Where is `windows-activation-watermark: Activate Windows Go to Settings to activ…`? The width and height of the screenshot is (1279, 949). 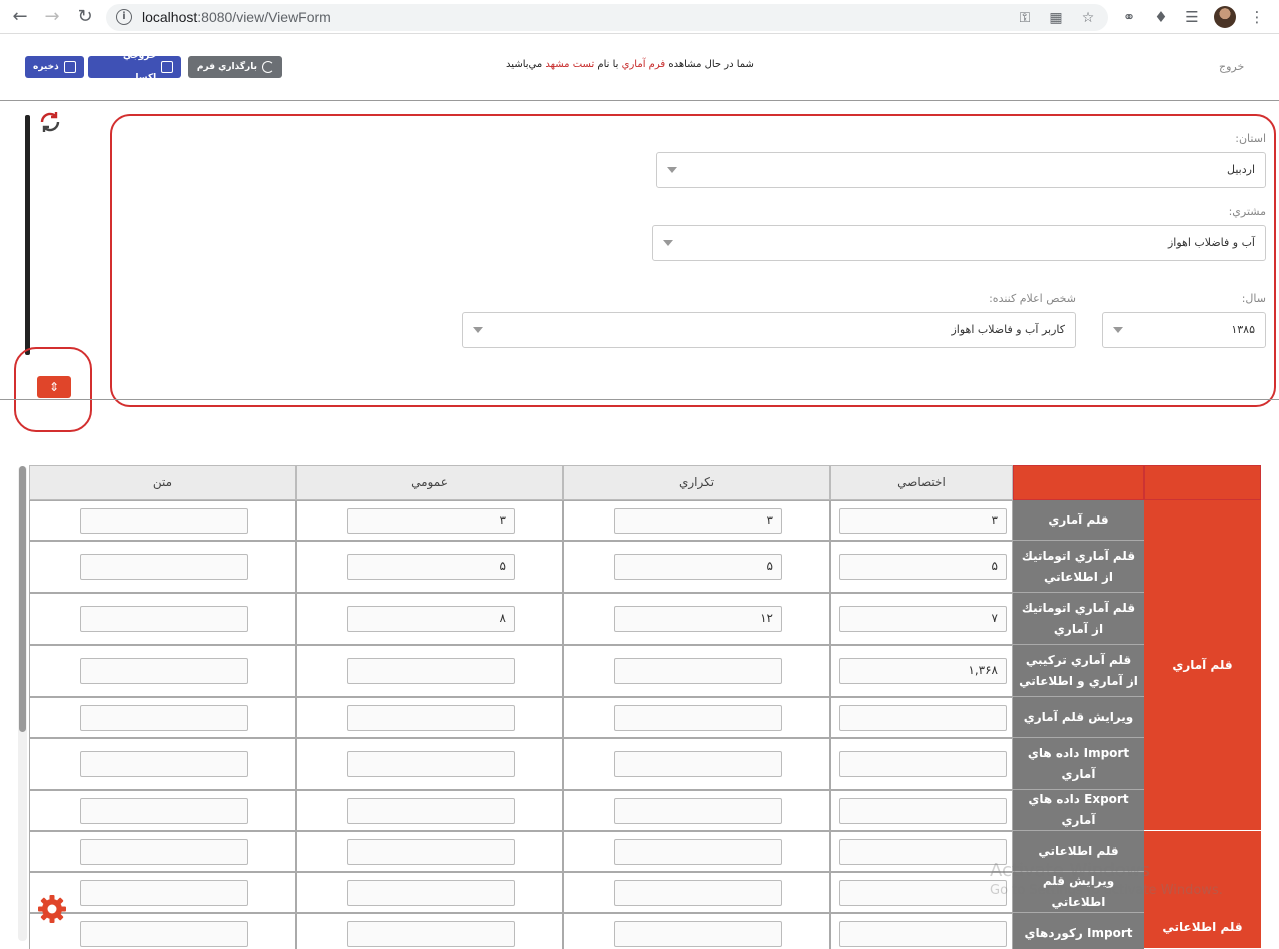 windows-activation-watermark: Activate Windows Go to Settings to activ… is located at coordinates (1106, 879).